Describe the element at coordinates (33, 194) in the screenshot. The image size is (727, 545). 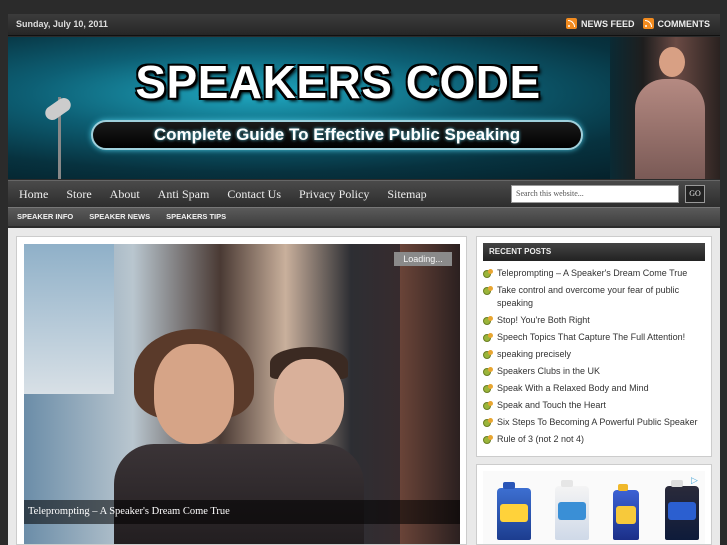
I see `nav-item-home: Home` at that location.